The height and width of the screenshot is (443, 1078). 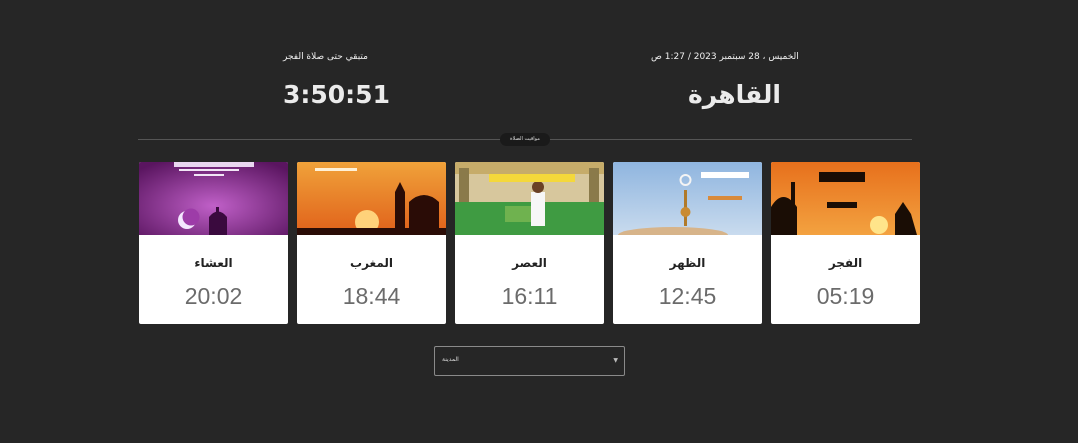 What do you see at coordinates (213, 296) in the screenshot?
I see `prayer-time: 20:02` at bounding box center [213, 296].